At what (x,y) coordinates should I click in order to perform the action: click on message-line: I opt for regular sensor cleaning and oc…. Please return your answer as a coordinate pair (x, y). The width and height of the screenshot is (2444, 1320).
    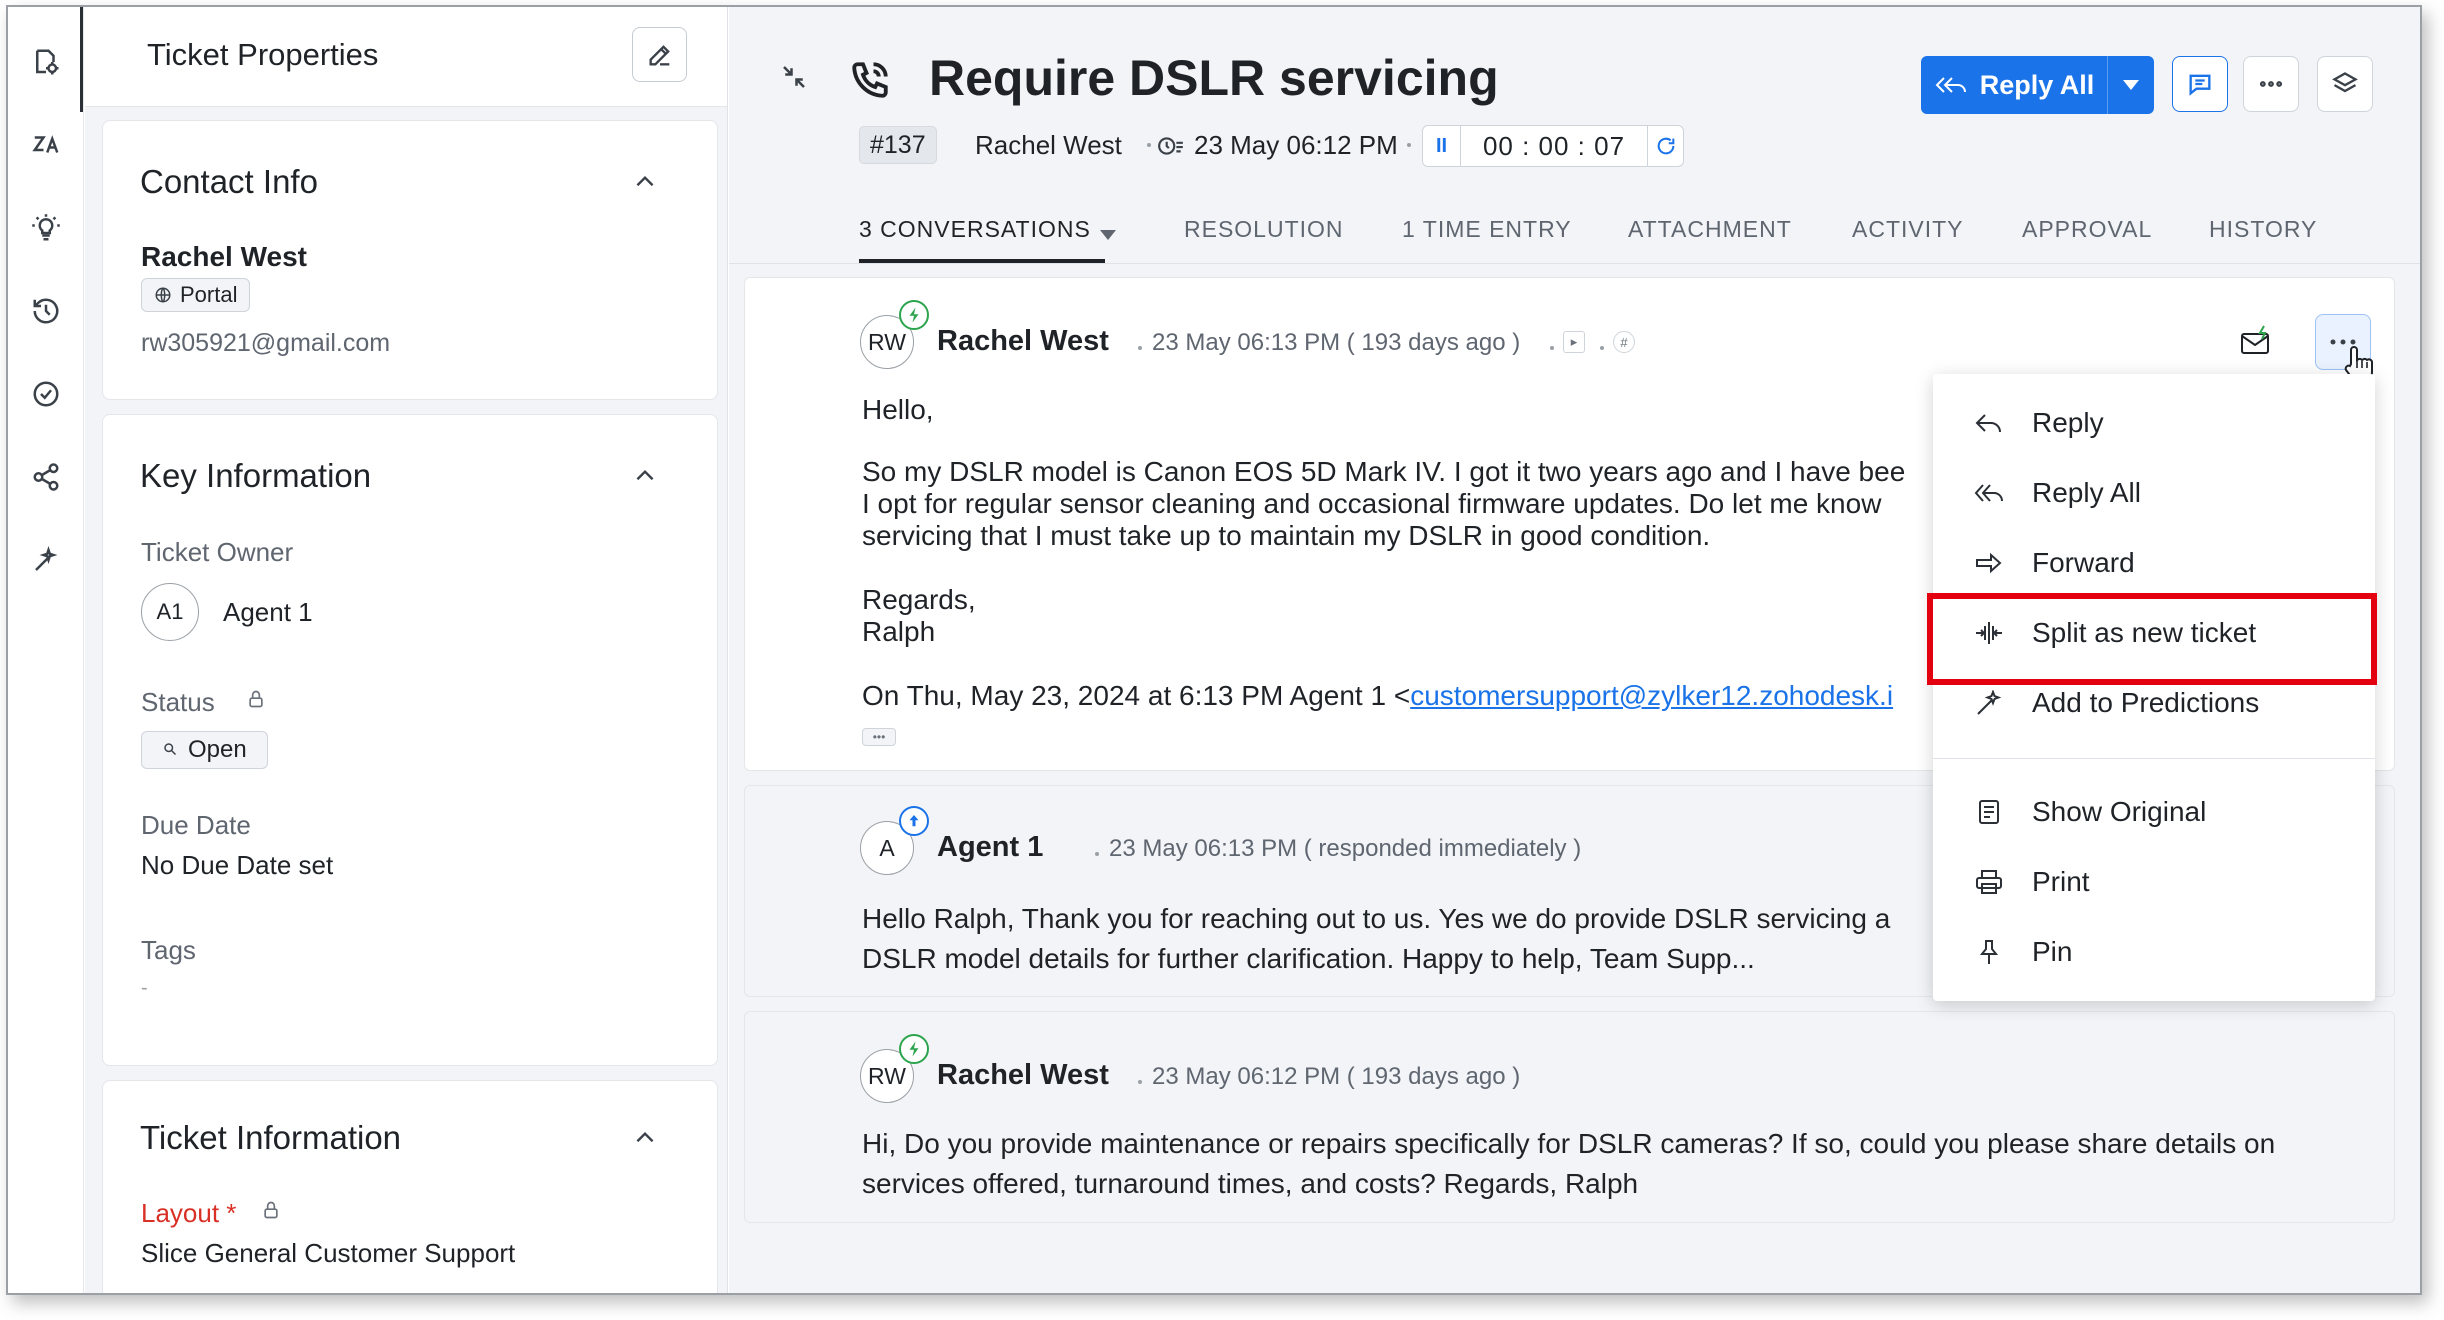
    Looking at the image, I should click on (1372, 503).